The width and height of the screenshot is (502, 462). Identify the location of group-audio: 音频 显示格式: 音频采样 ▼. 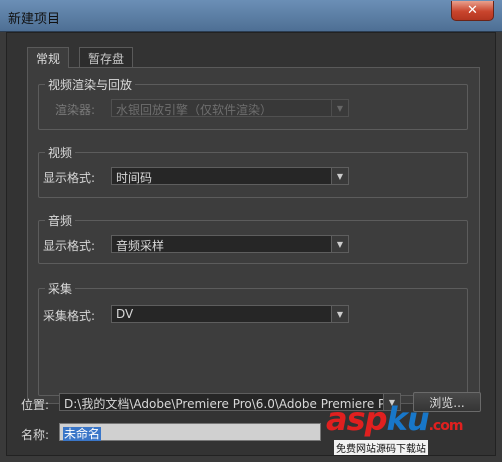
(253, 238).